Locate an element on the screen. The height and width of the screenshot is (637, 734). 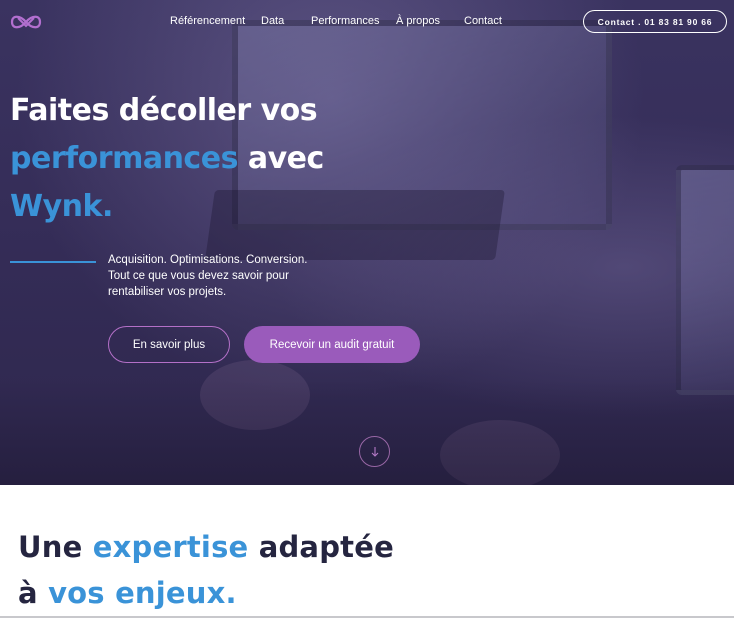
nav-item-contact: Contact is located at coordinates (483, 21).